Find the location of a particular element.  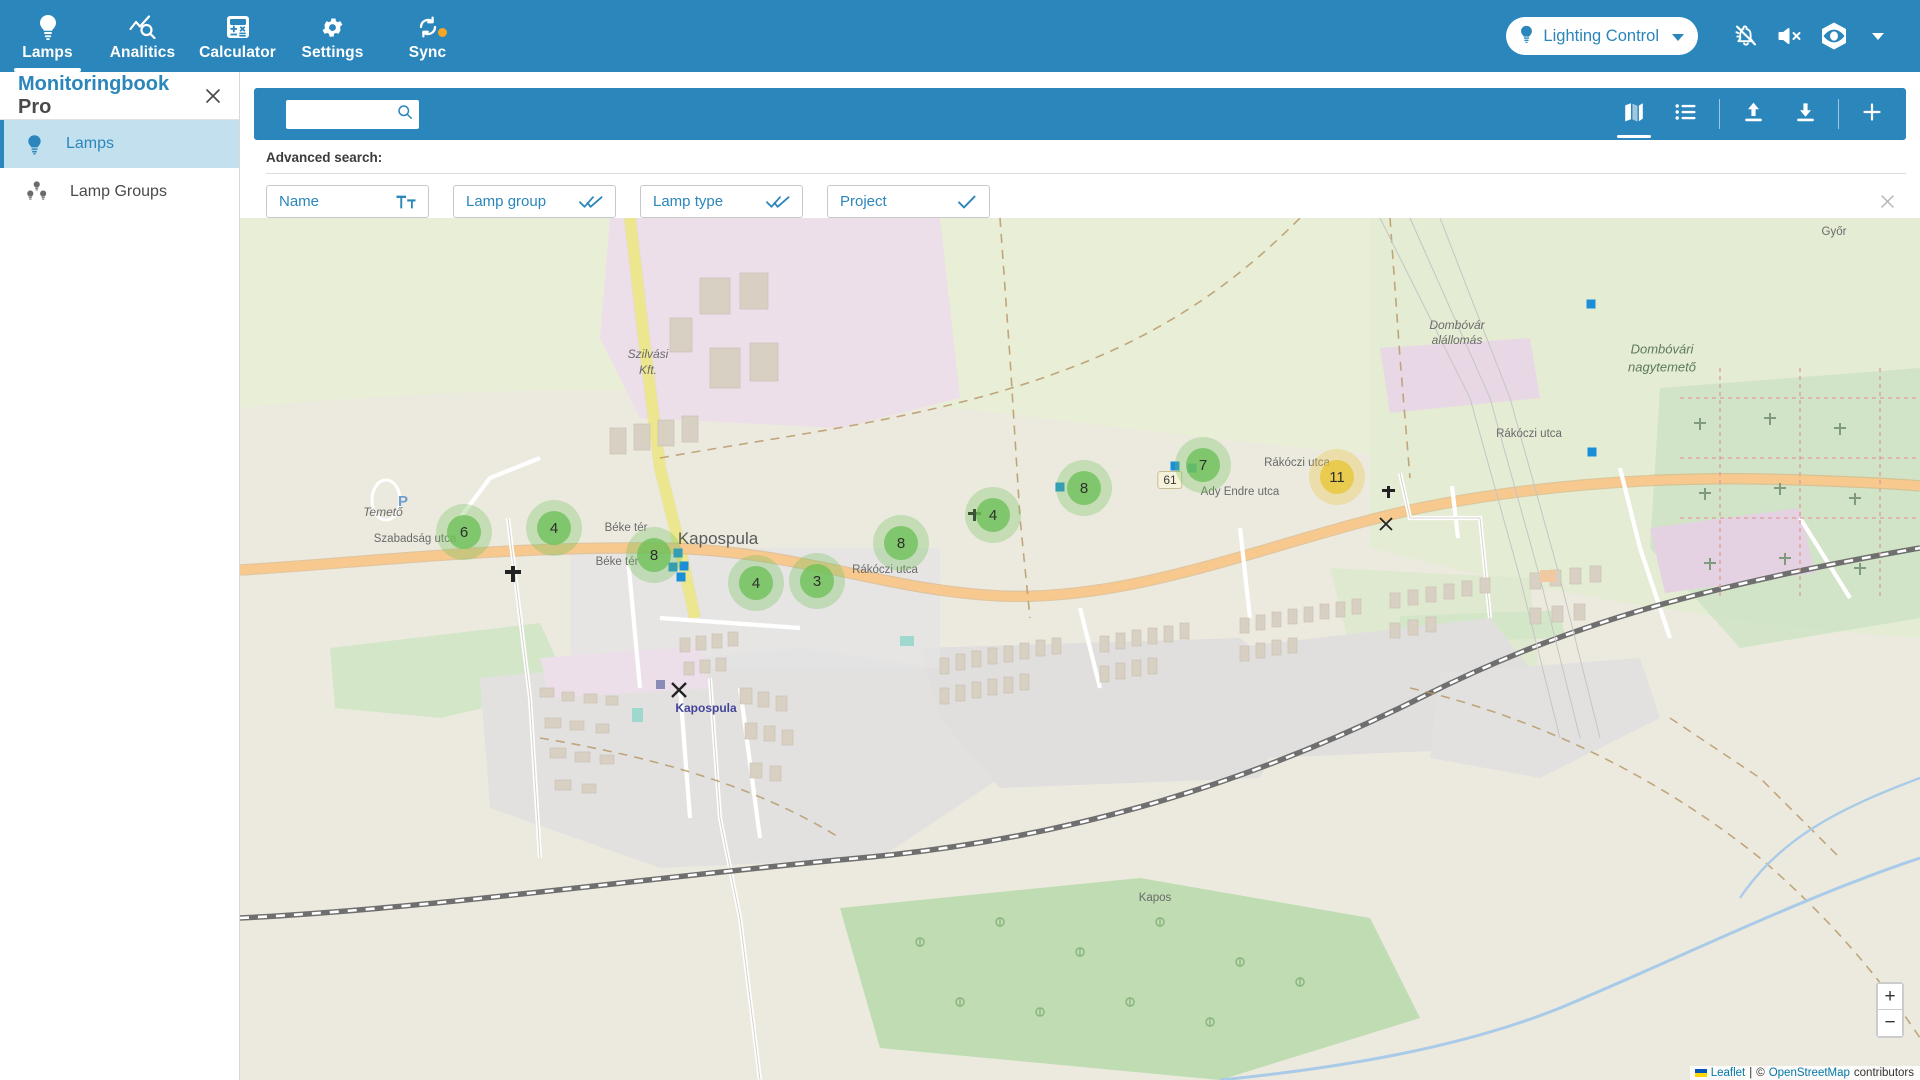

download-icon is located at coordinates (1805, 114).